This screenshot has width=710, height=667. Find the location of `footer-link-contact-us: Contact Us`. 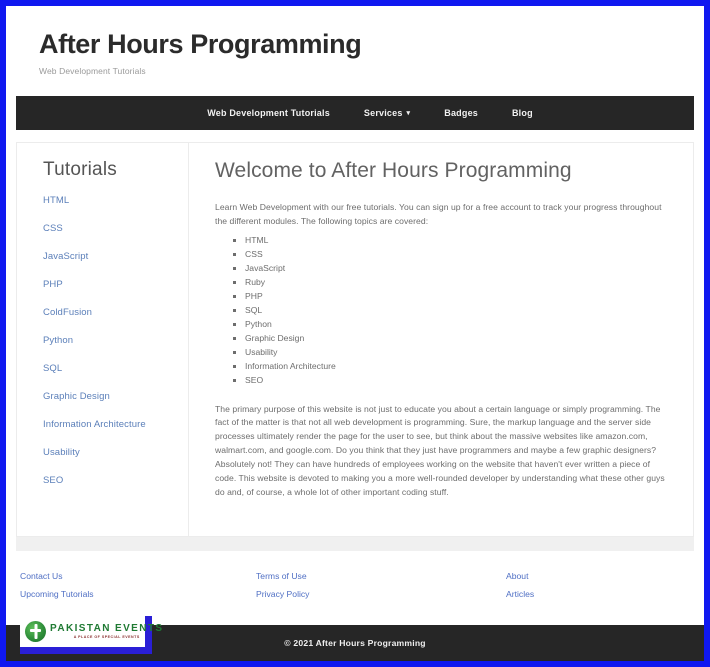

footer-link-contact-us: Contact Us is located at coordinates (138, 576).